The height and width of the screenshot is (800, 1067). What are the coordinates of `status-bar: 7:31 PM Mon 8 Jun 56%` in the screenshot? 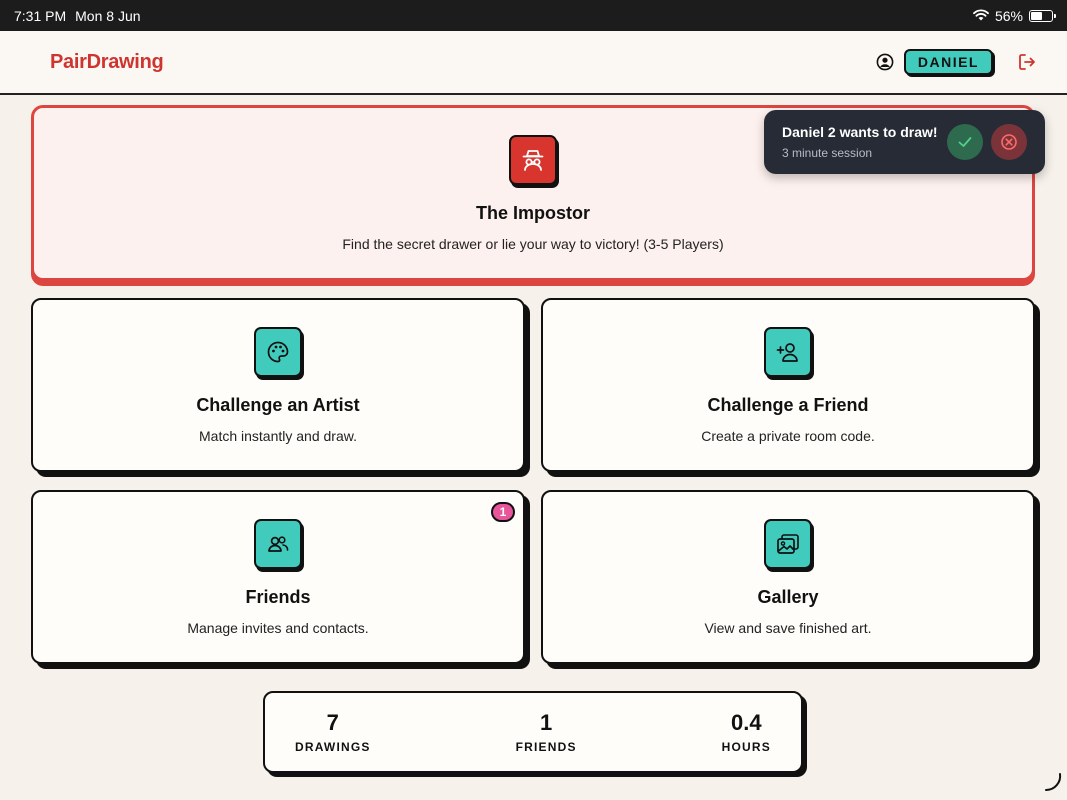 It's located at (533, 15).